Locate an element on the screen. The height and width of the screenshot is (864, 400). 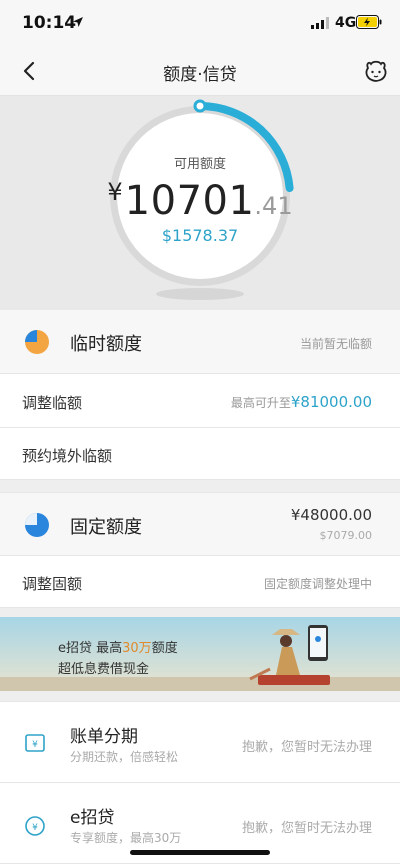
installment-bill-icon: ¥ is located at coordinates (35, 743).